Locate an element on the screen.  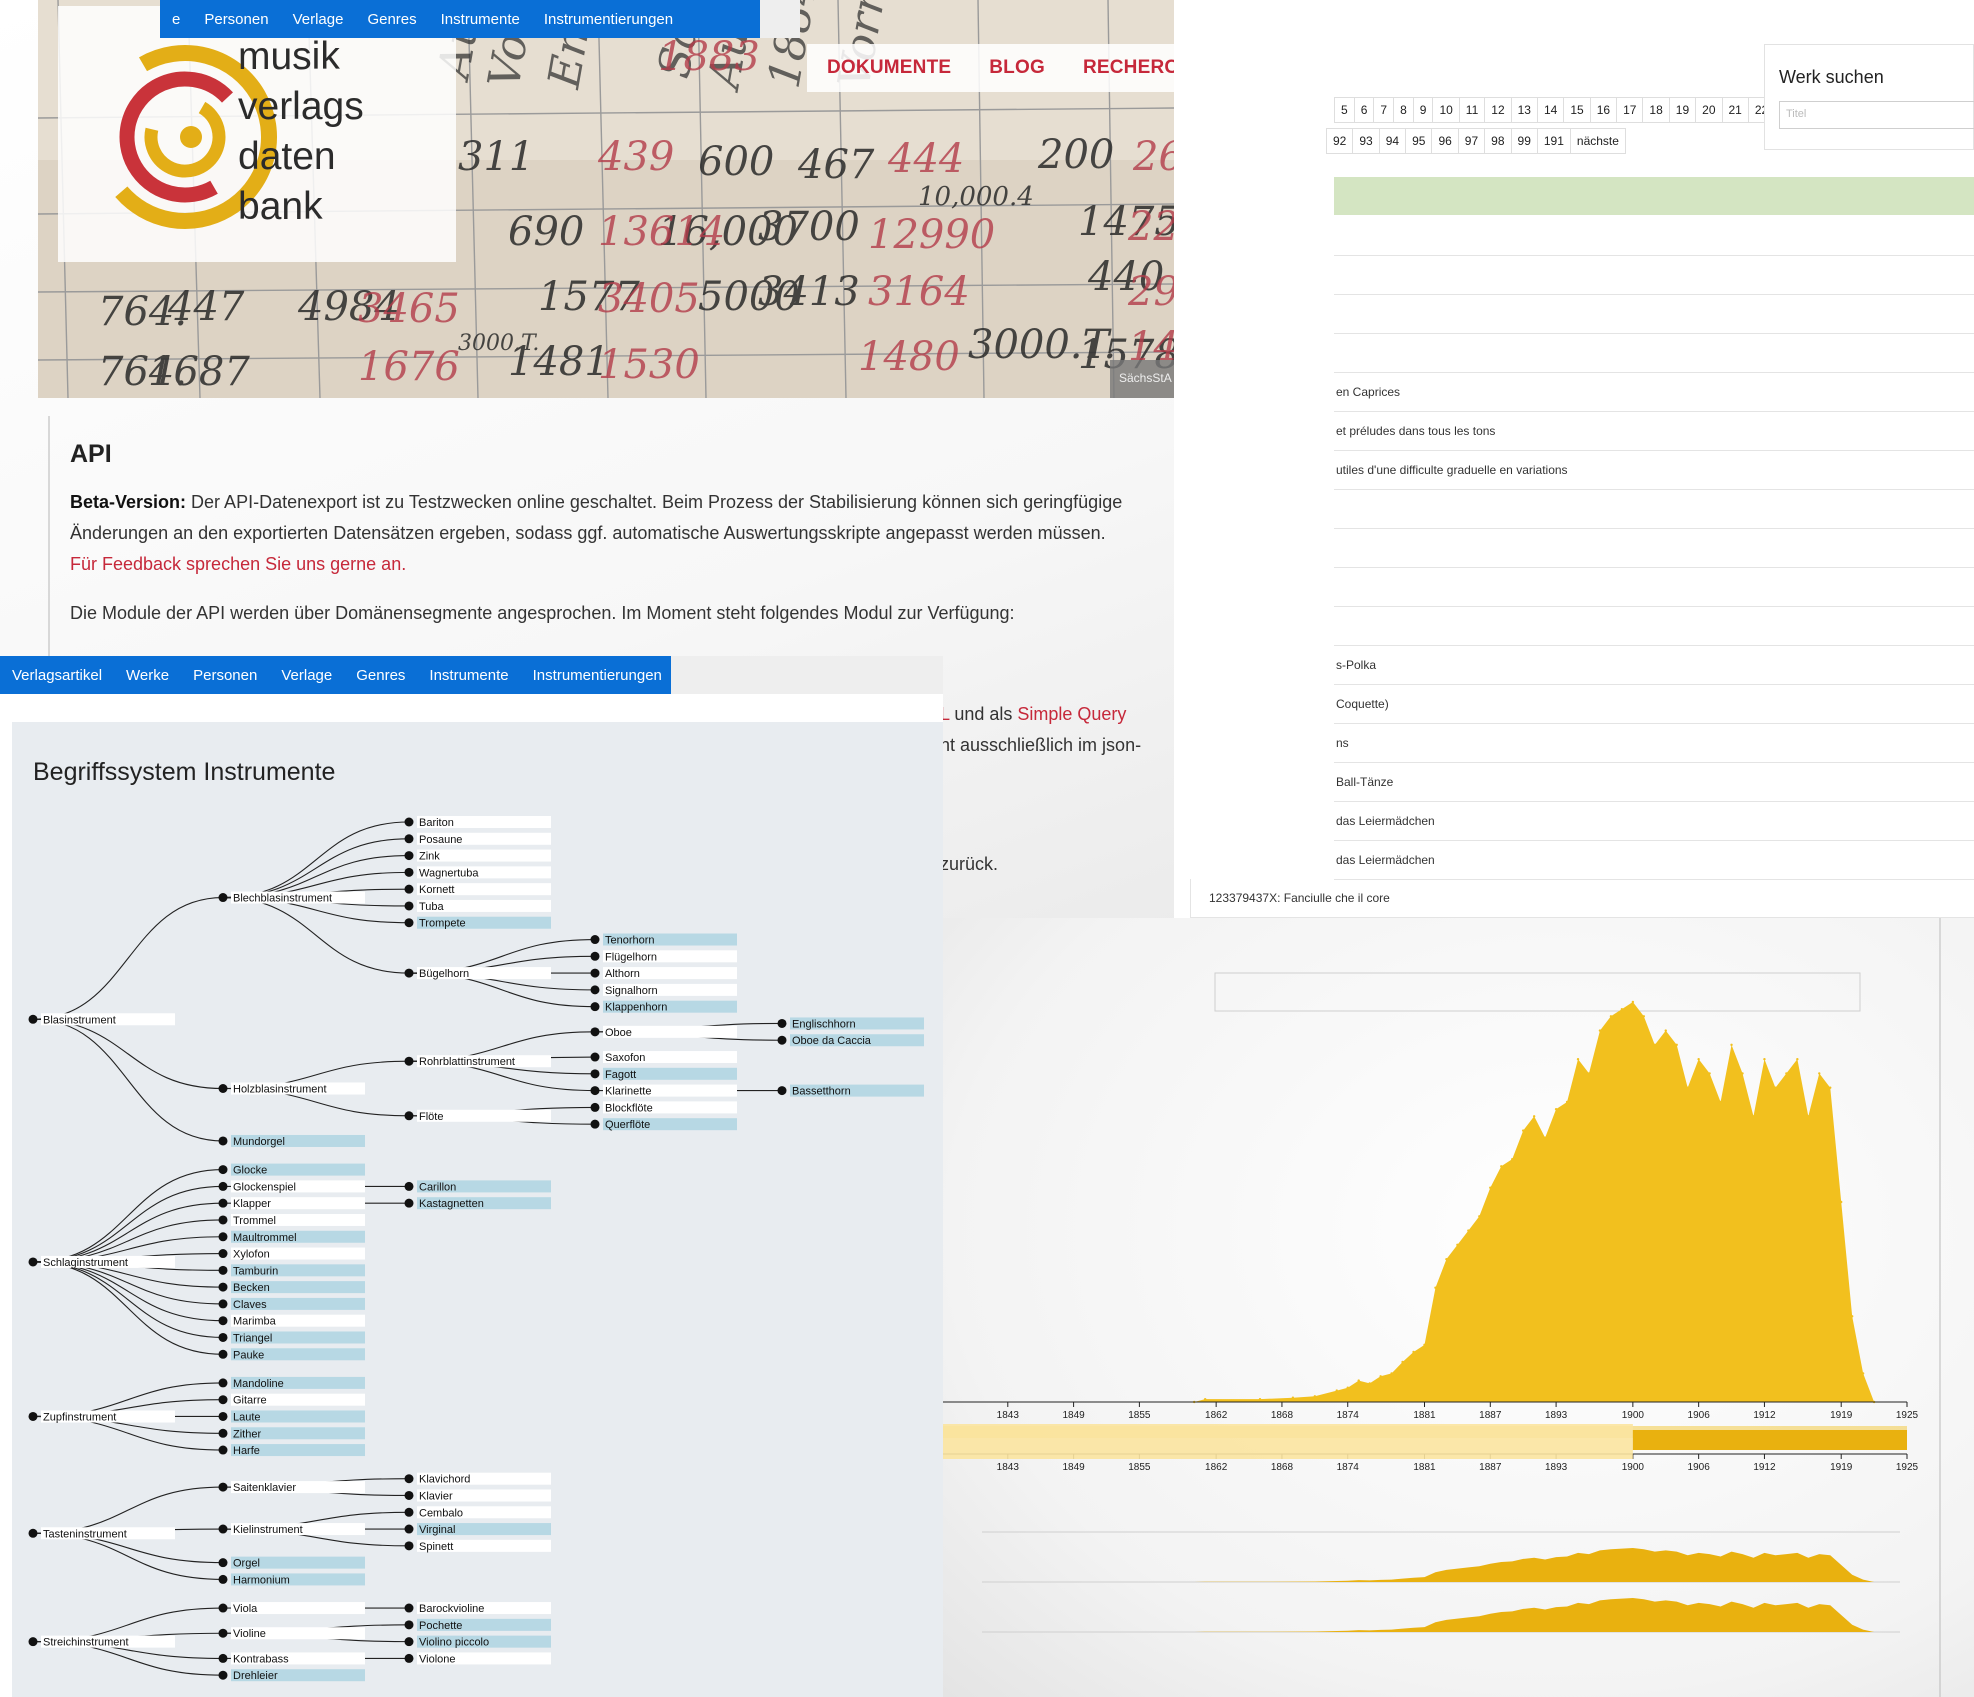
title-search-input: Titel is located at coordinates (1876, 115).